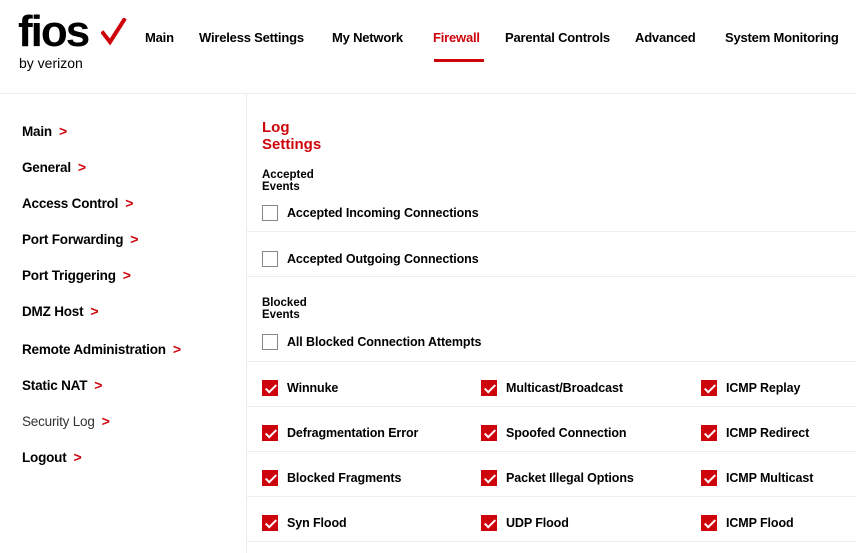  What do you see at coordinates (54, 31) in the screenshot?
I see `logo-wordmark: fios` at bounding box center [54, 31].